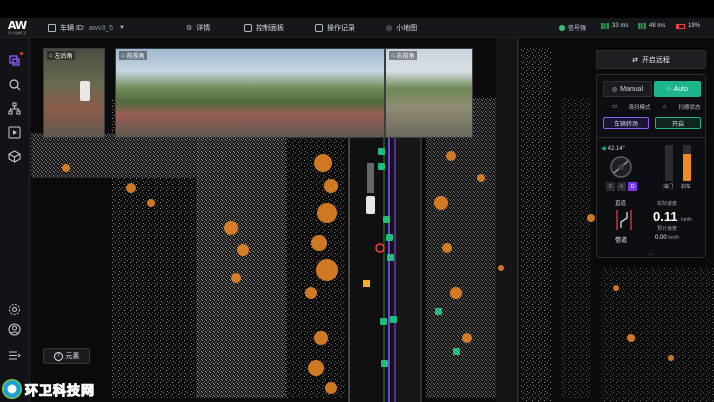 The image size is (714, 402). I want to click on battery-status: 19%, so click(688, 26).